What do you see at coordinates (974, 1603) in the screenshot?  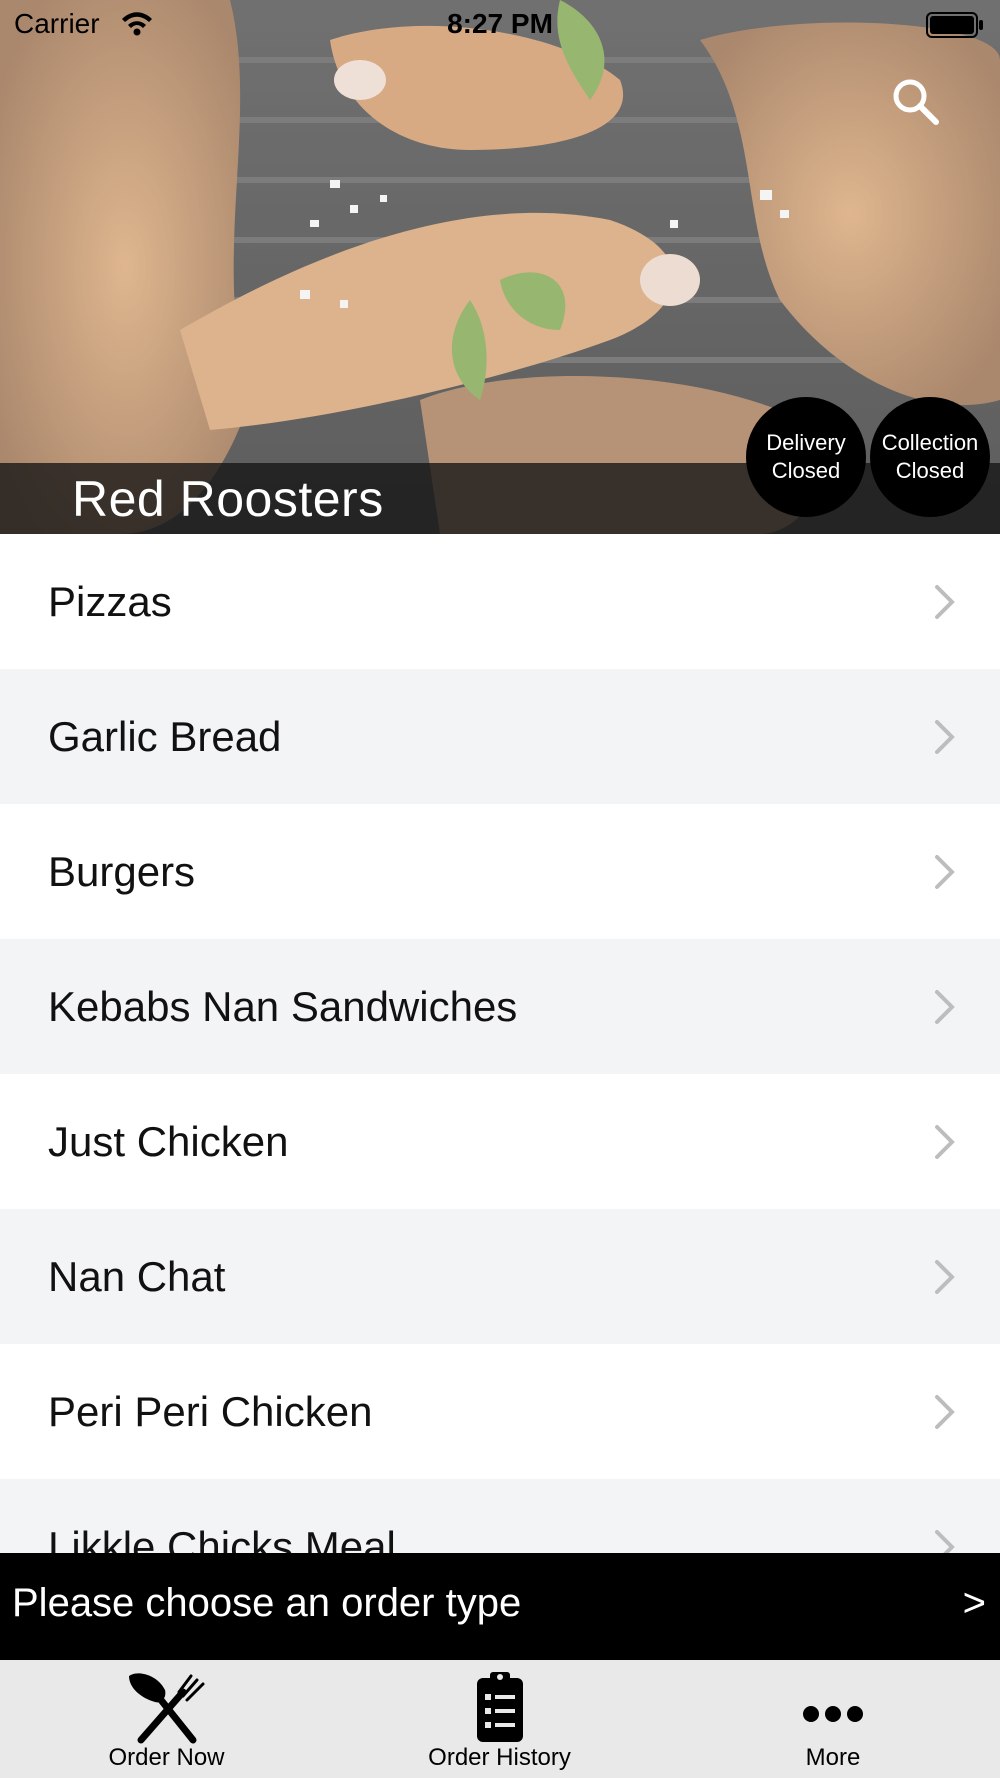 I see `order-type-arrow: >` at bounding box center [974, 1603].